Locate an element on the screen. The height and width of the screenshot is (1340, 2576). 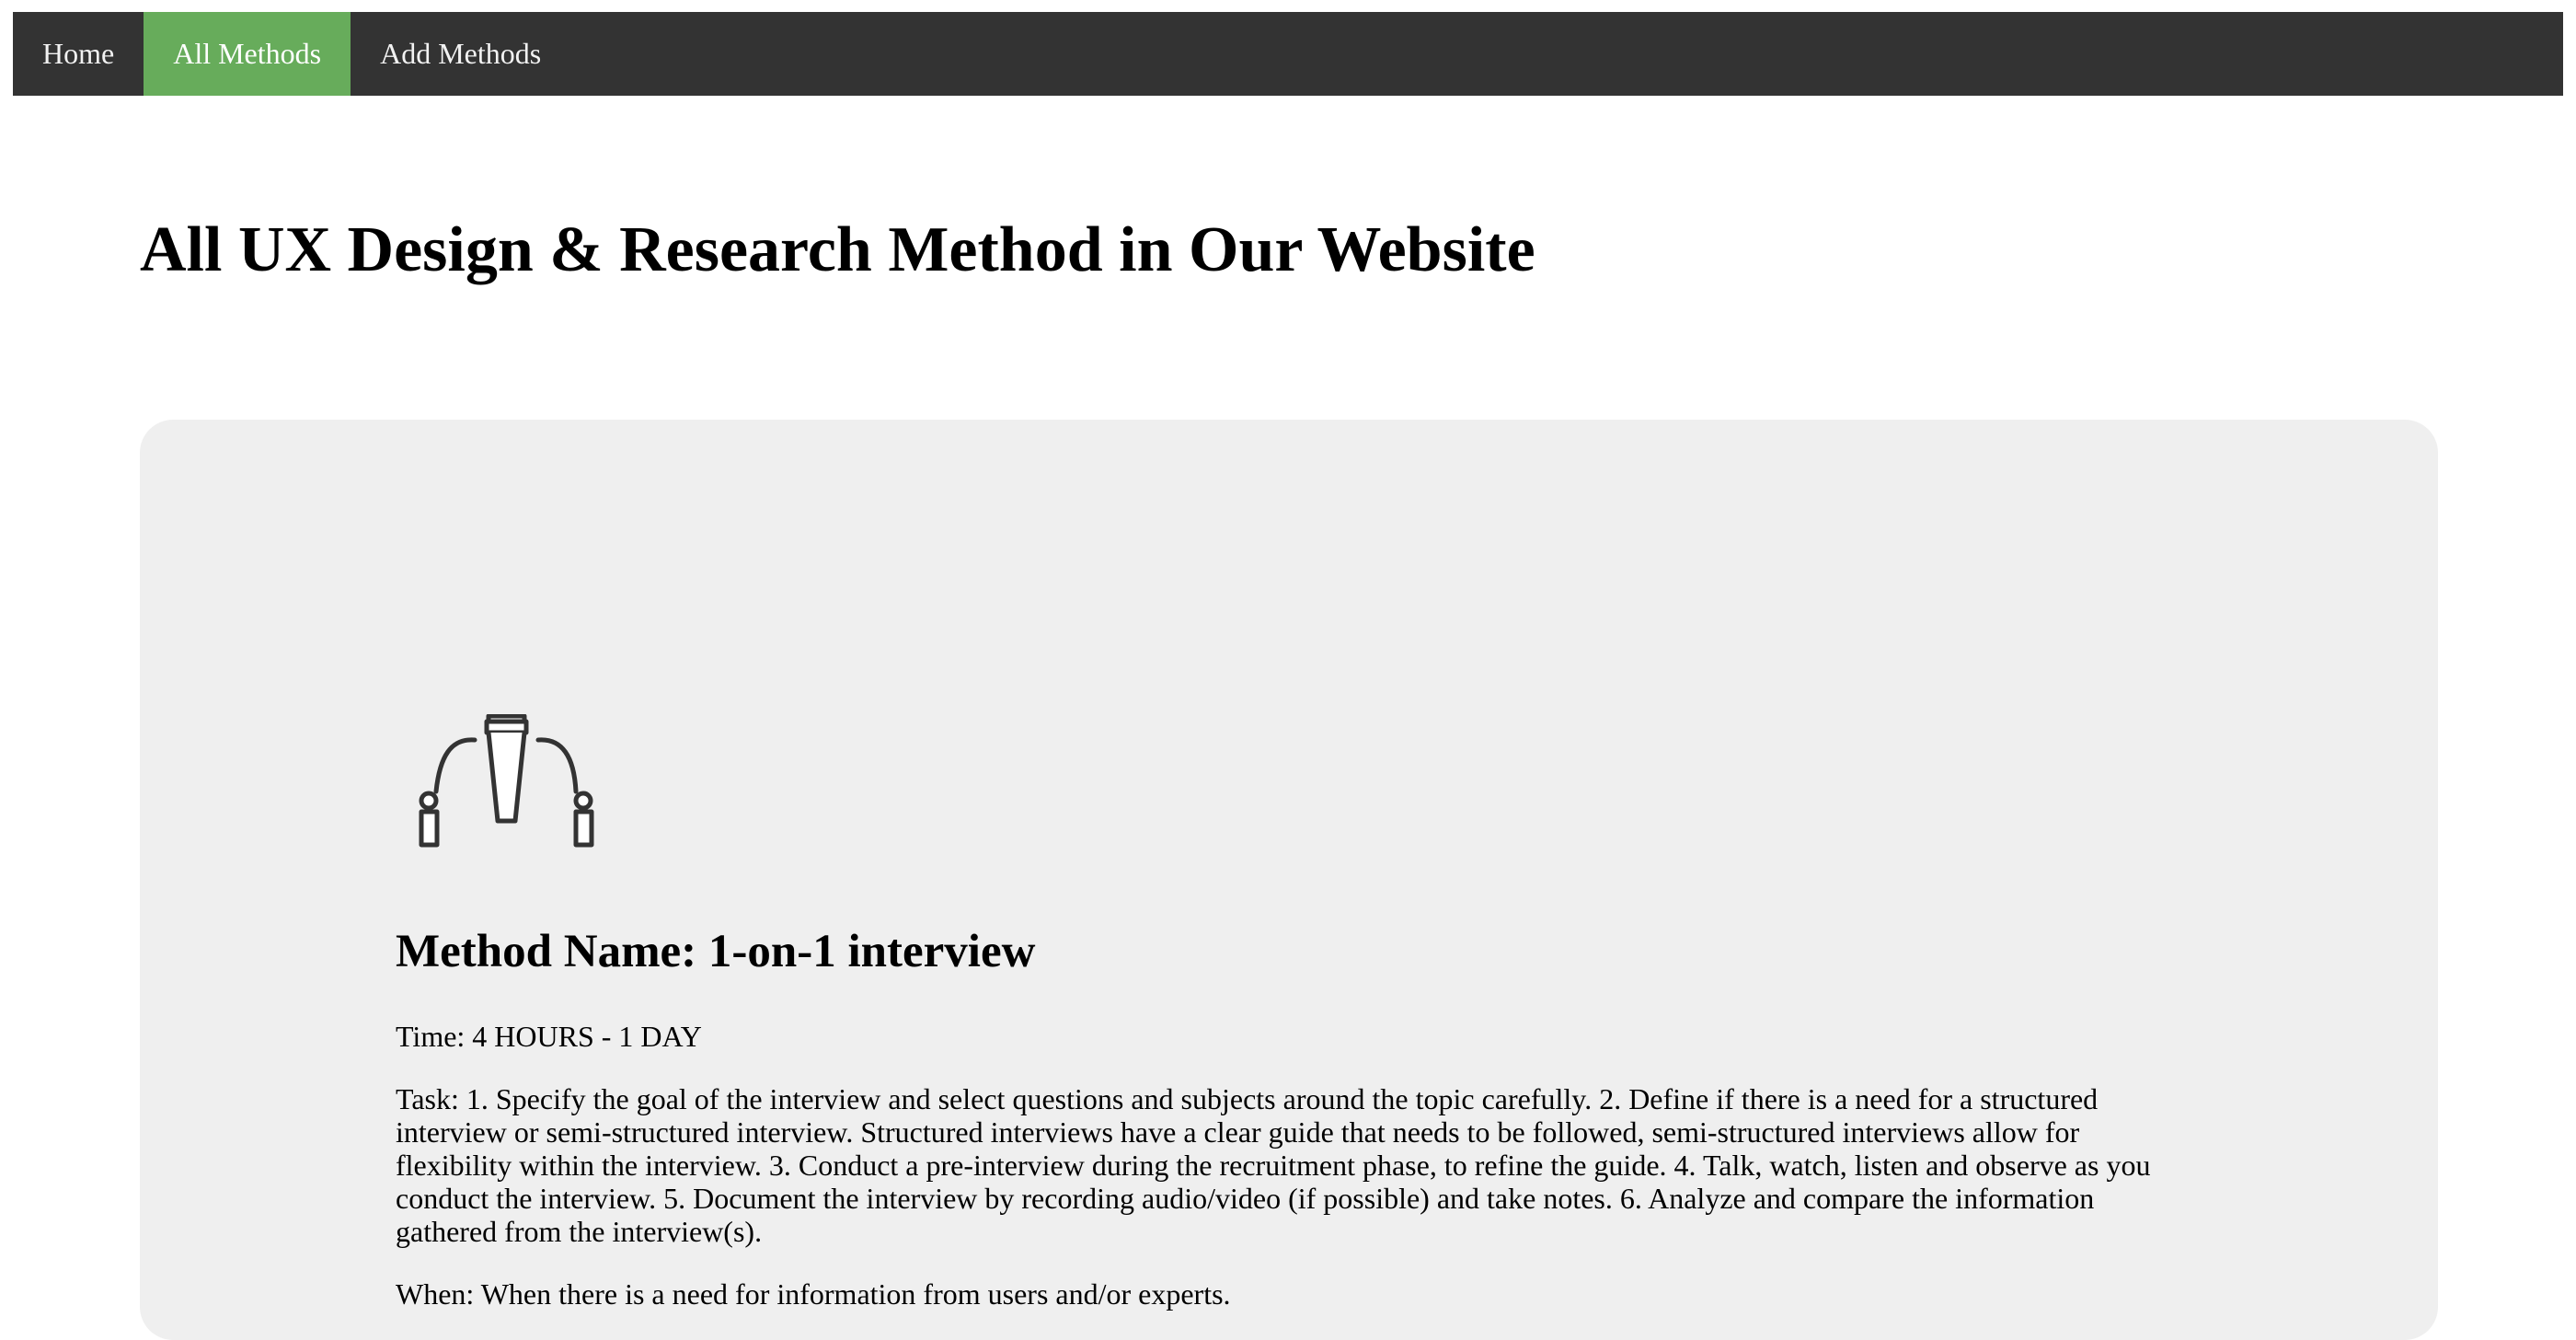
nav-home-link: Home is located at coordinates (78, 54).